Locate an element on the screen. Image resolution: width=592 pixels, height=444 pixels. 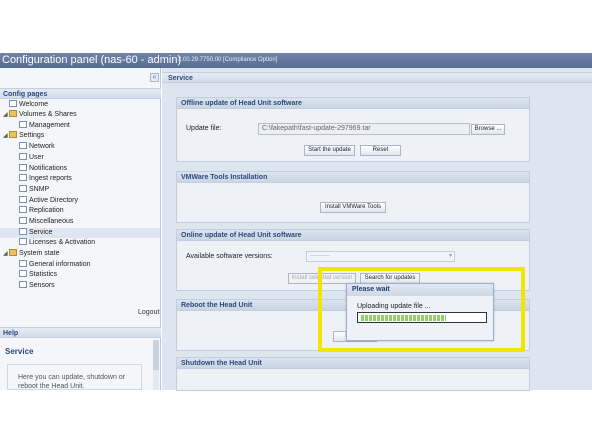
sidebar-item-label: System state is located at coordinates (39, 253).